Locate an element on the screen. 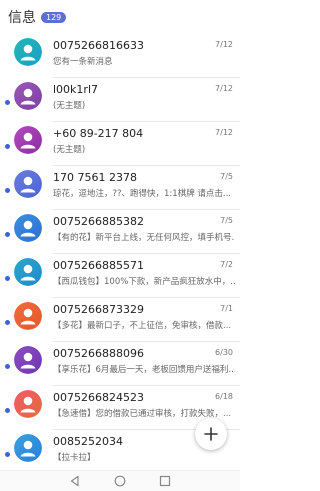 This screenshot has height=491, width=320. nav-back-button is located at coordinates (75, 481).